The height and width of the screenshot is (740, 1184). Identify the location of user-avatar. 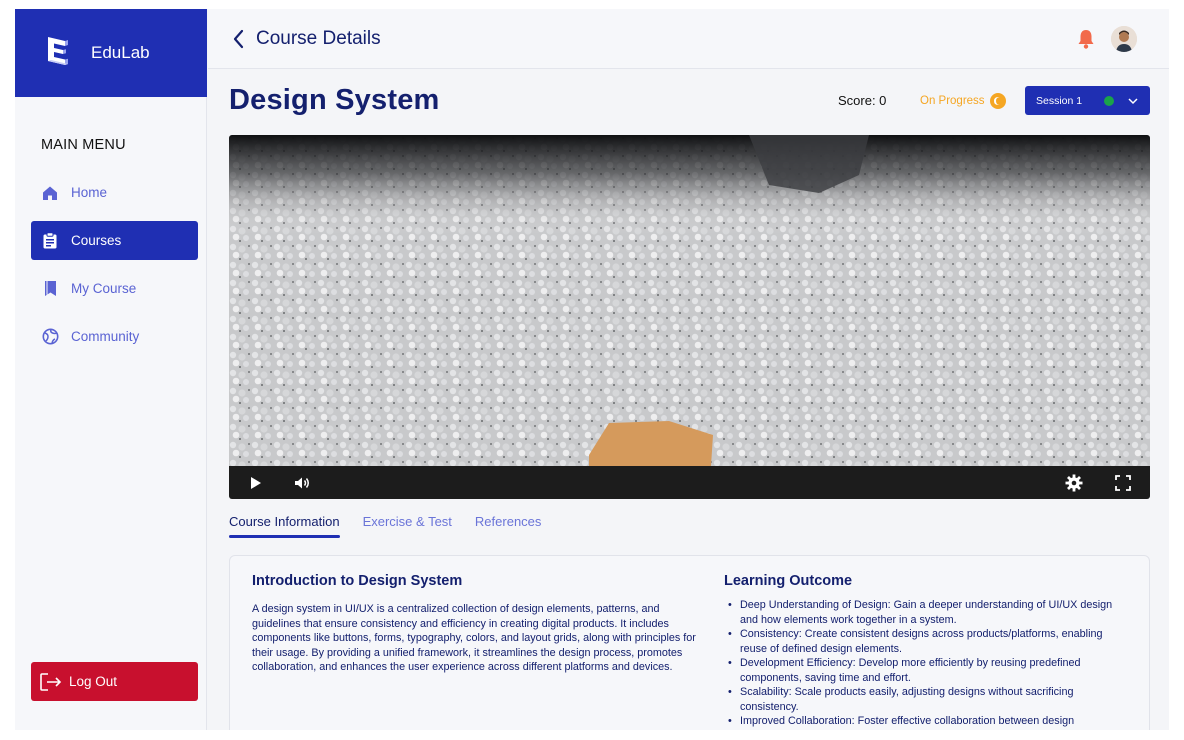
(1124, 39).